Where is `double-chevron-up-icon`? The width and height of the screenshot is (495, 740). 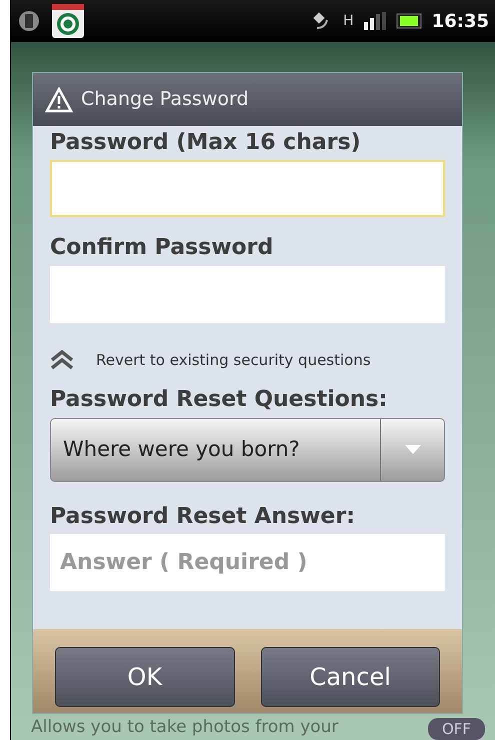
double-chevron-up-icon is located at coordinates (62, 360).